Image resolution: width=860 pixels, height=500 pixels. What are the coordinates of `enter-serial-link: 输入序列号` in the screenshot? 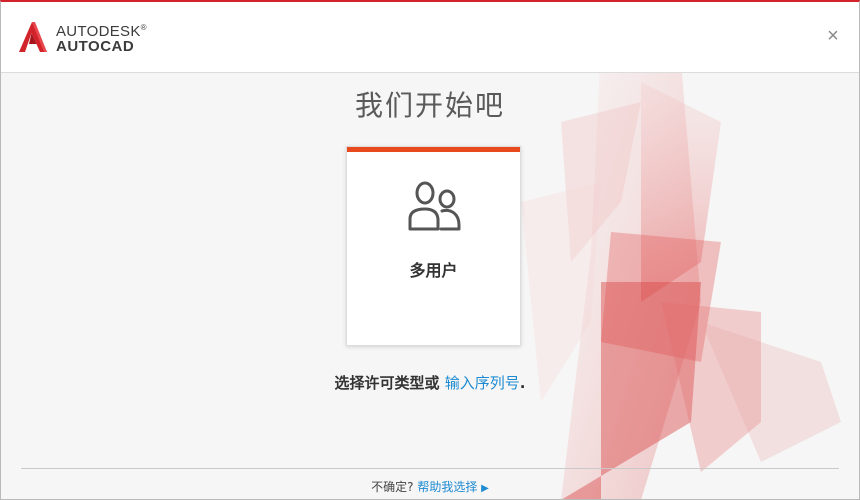 It's located at (482, 383).